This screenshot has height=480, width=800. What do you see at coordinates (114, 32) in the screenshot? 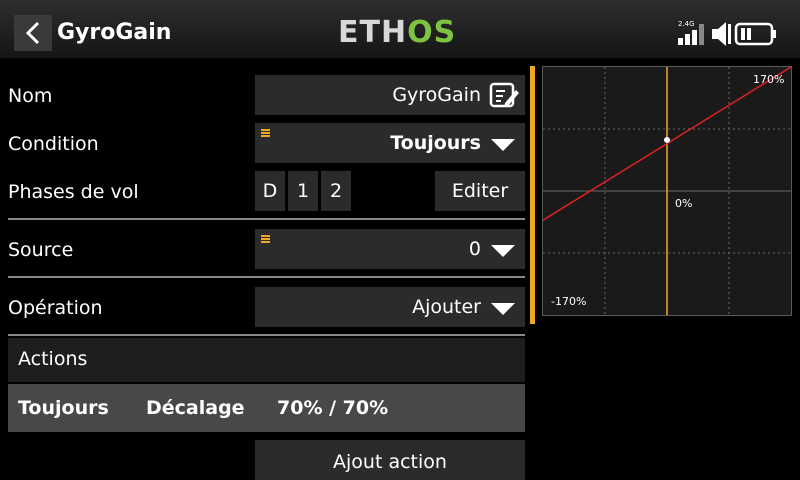
I see `page-title: GyroGain` at bounding box center [114, 32].